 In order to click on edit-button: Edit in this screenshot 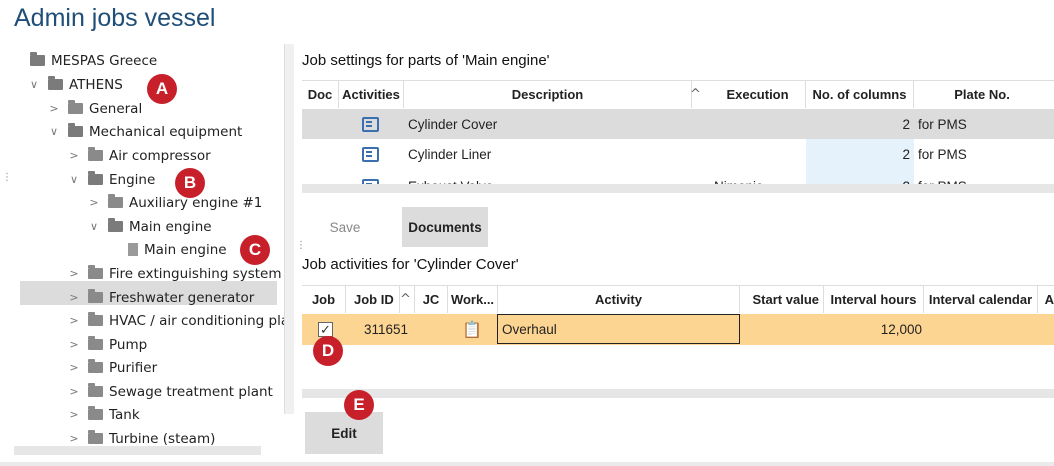, I will do `click(344, 433)`.